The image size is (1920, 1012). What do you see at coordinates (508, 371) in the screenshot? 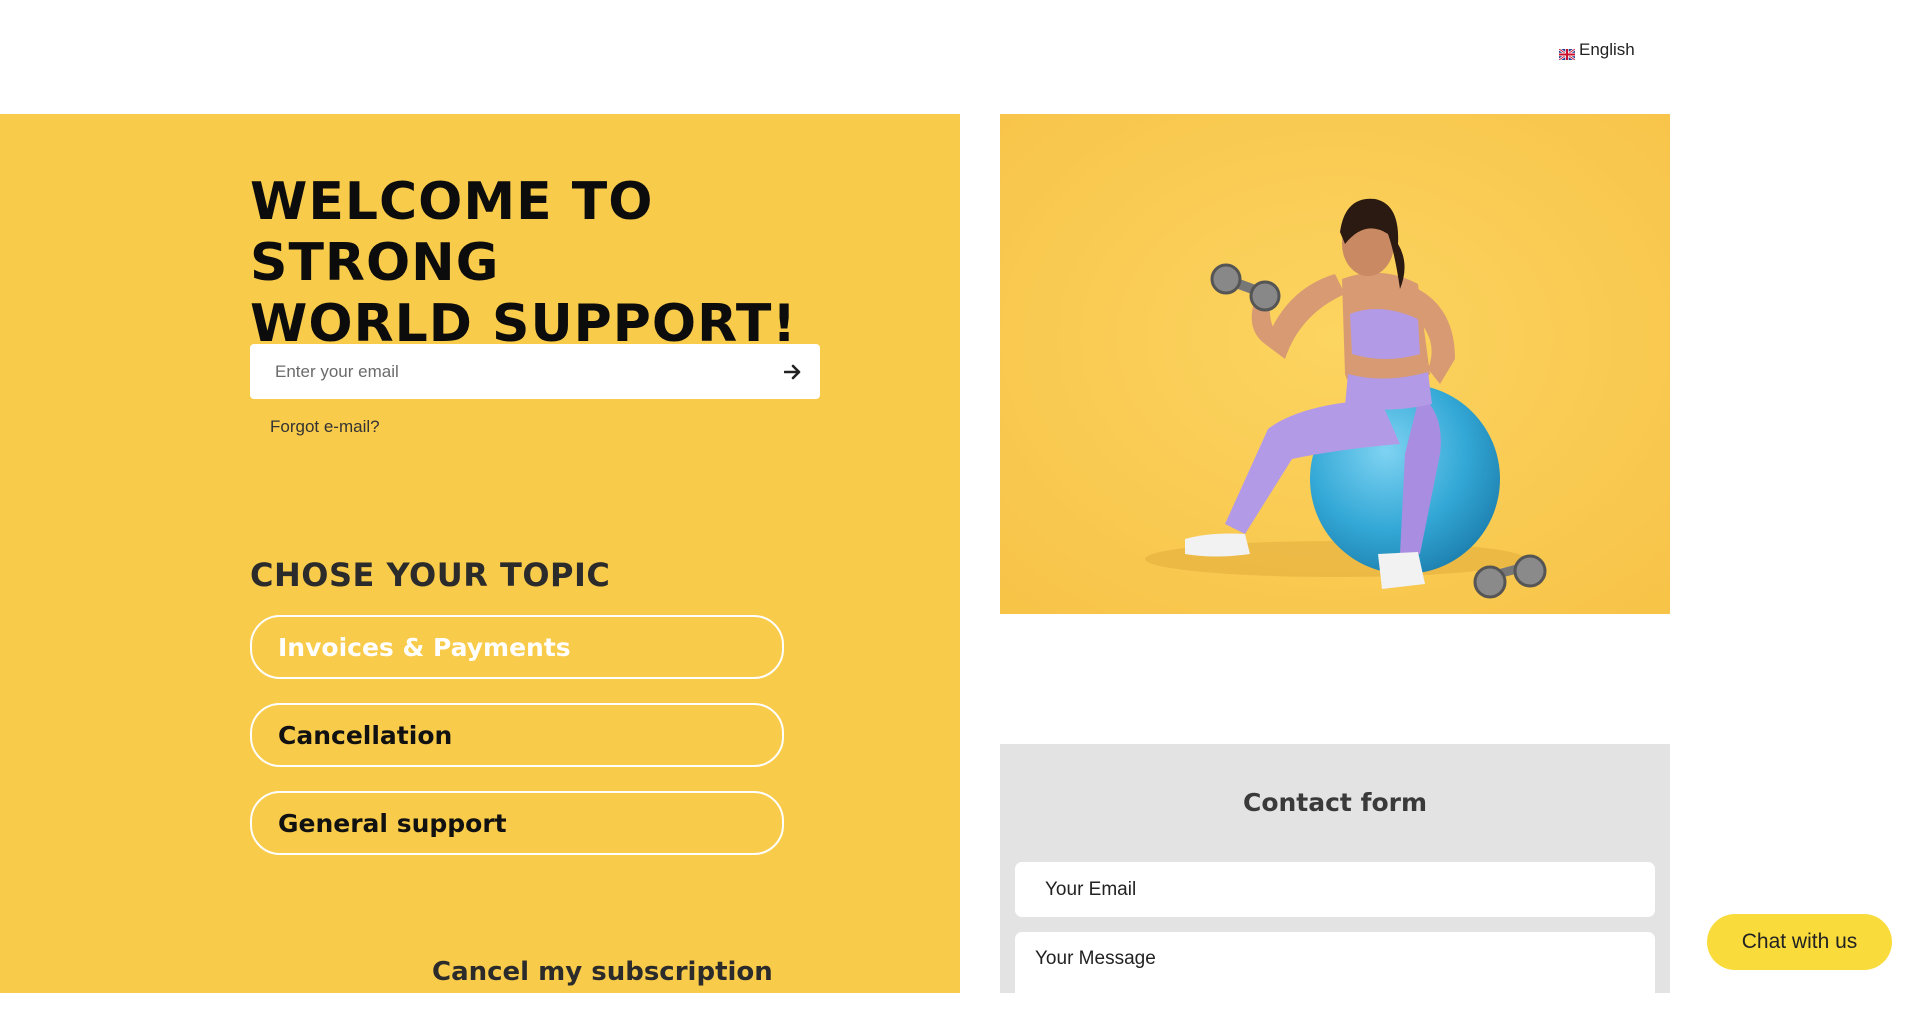
I see `email-input` at bounding box center [508, 371].